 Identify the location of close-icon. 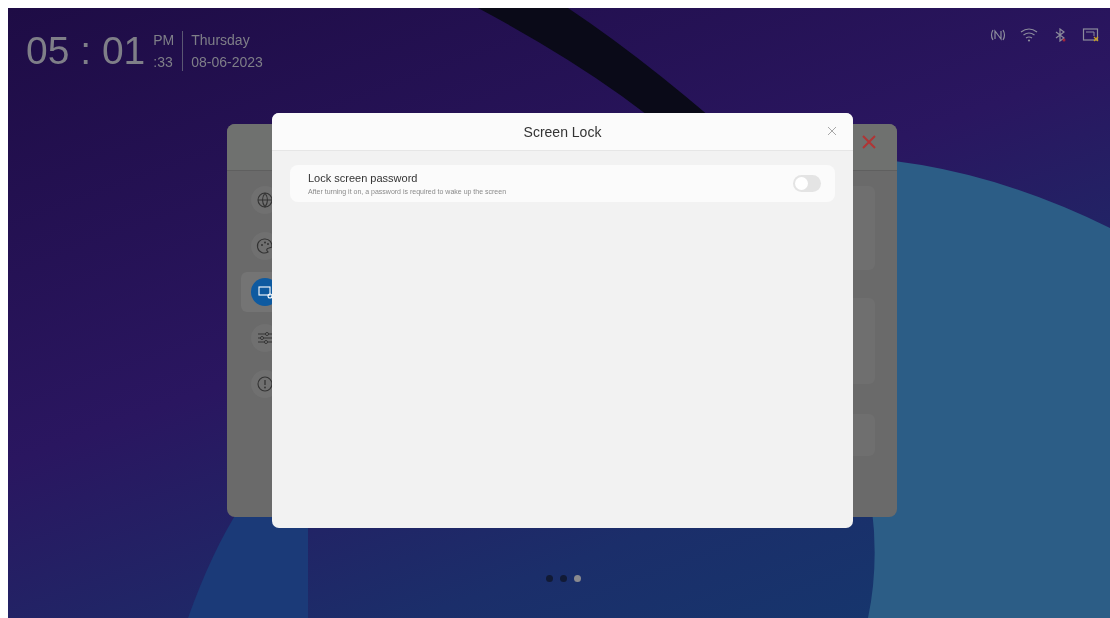
(832, 131).